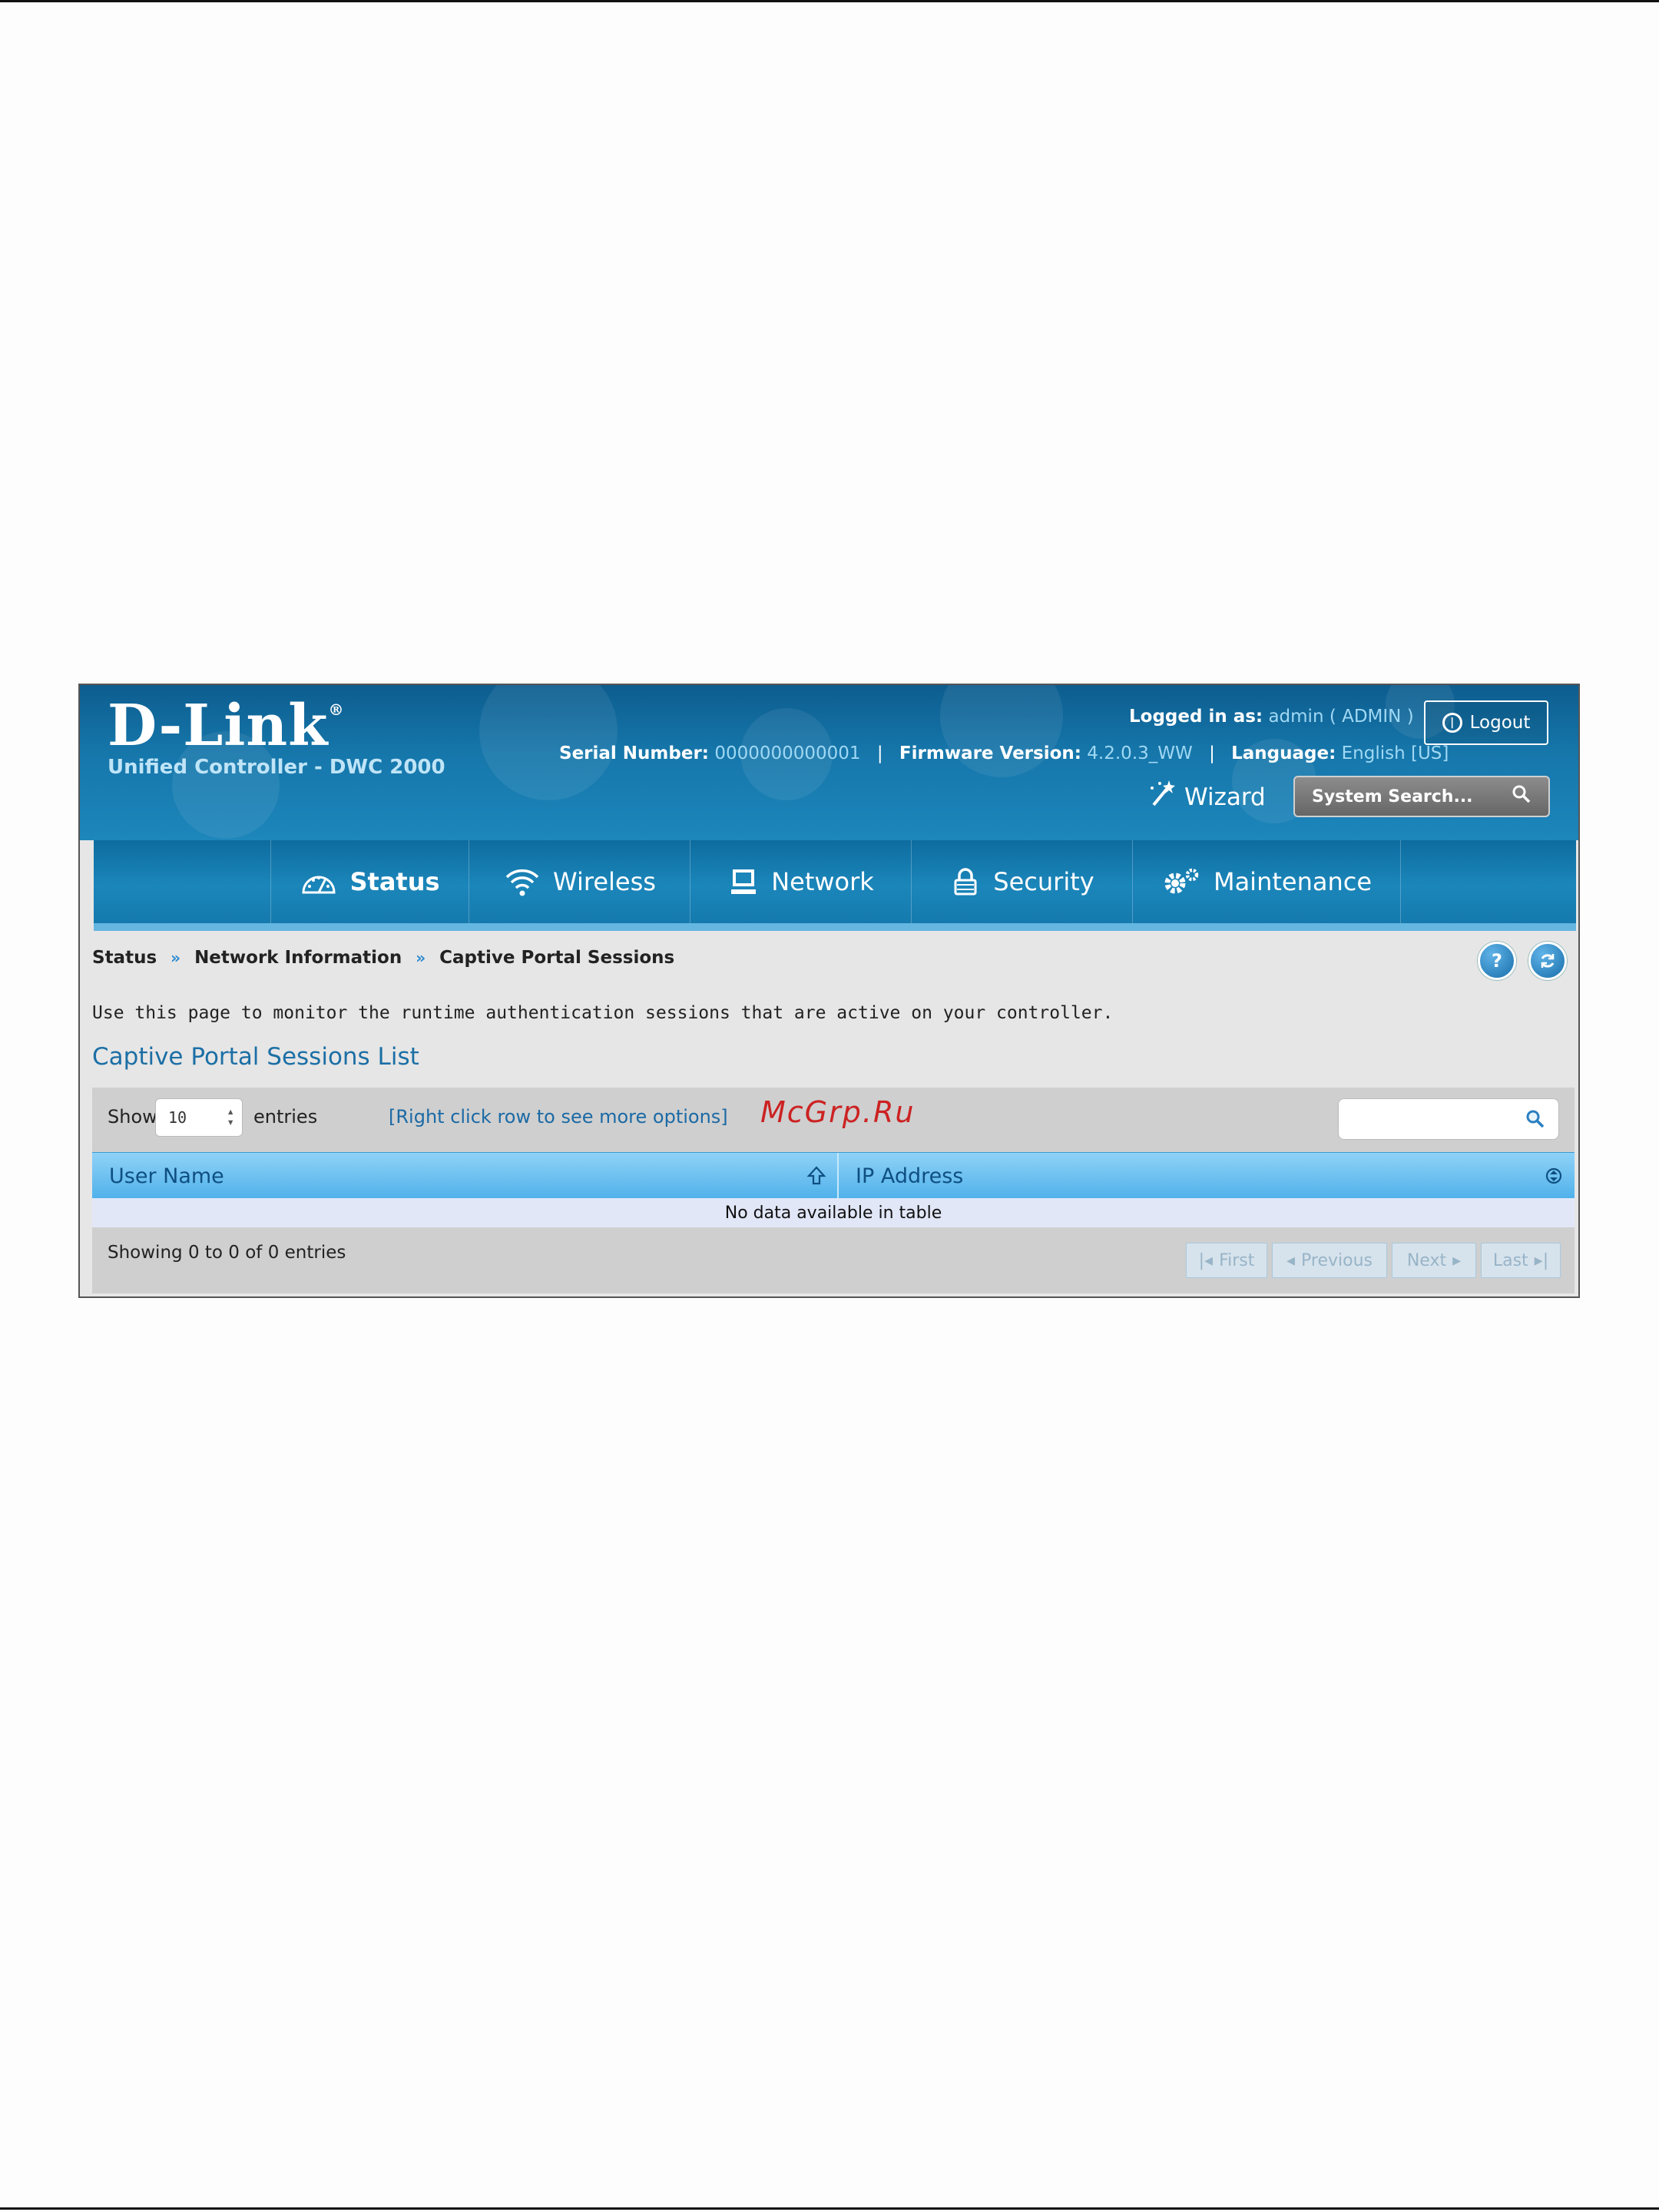 This screenshot has width=1659, height=2212. I want to click on nav-wireless-label: Wireless, so click(604, 882).